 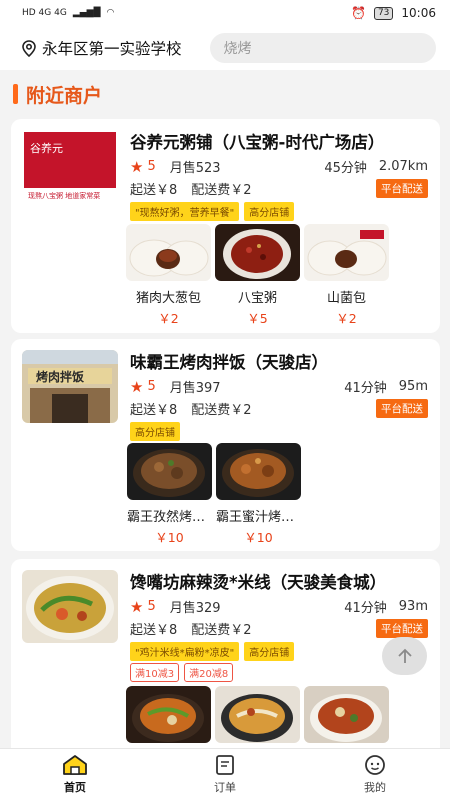 I want to click on bottom-tab-bar: 首页 订单 我的, so click(x=225, y=774).